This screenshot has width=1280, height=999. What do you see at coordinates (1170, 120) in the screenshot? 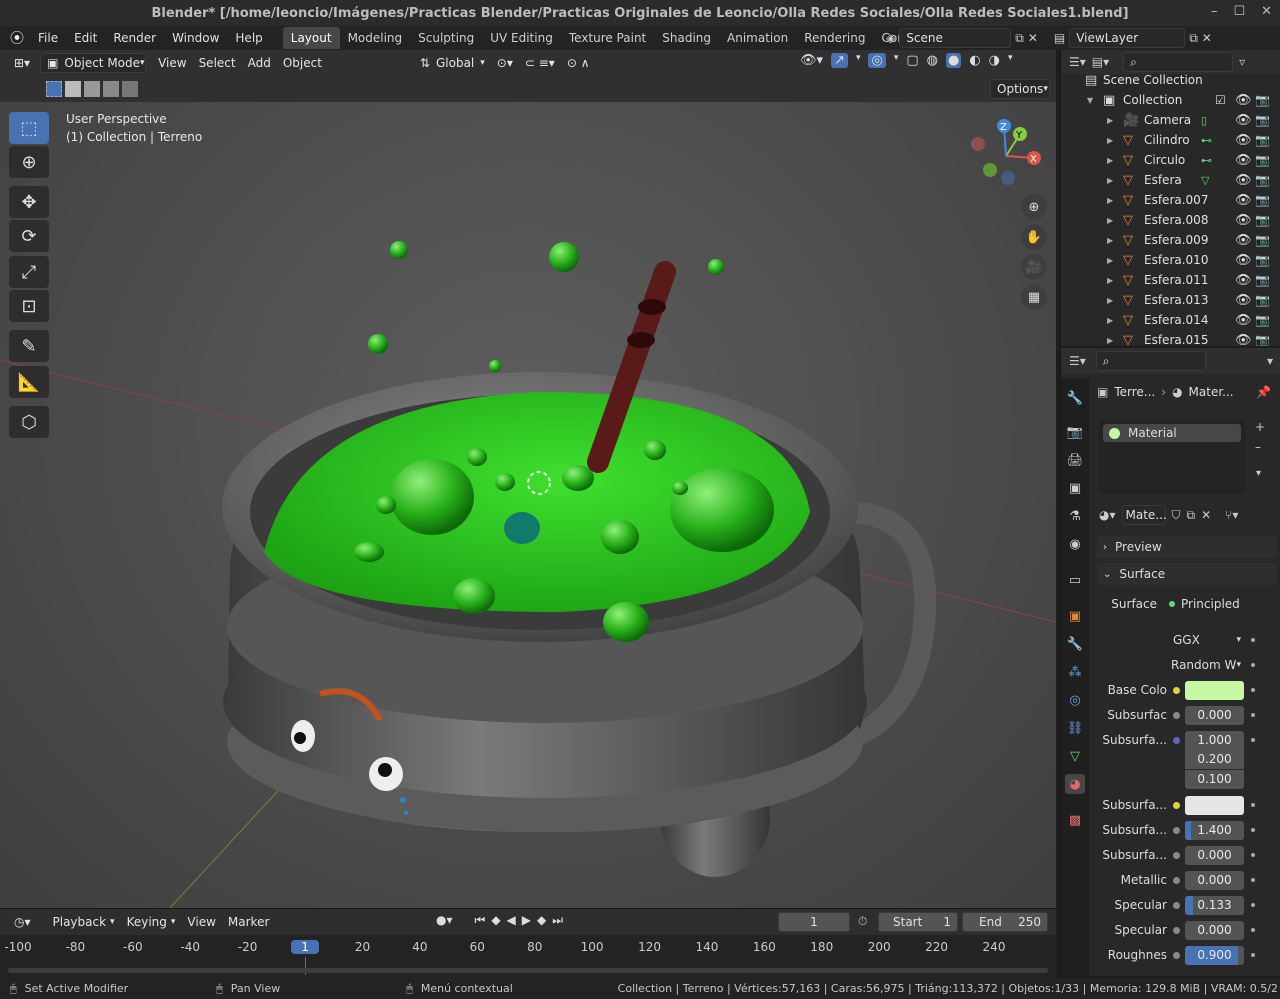
I see `outliner-item: ▶ 🎥 Camera ▯ 👁 📷` at bounding box center [1170, 120].